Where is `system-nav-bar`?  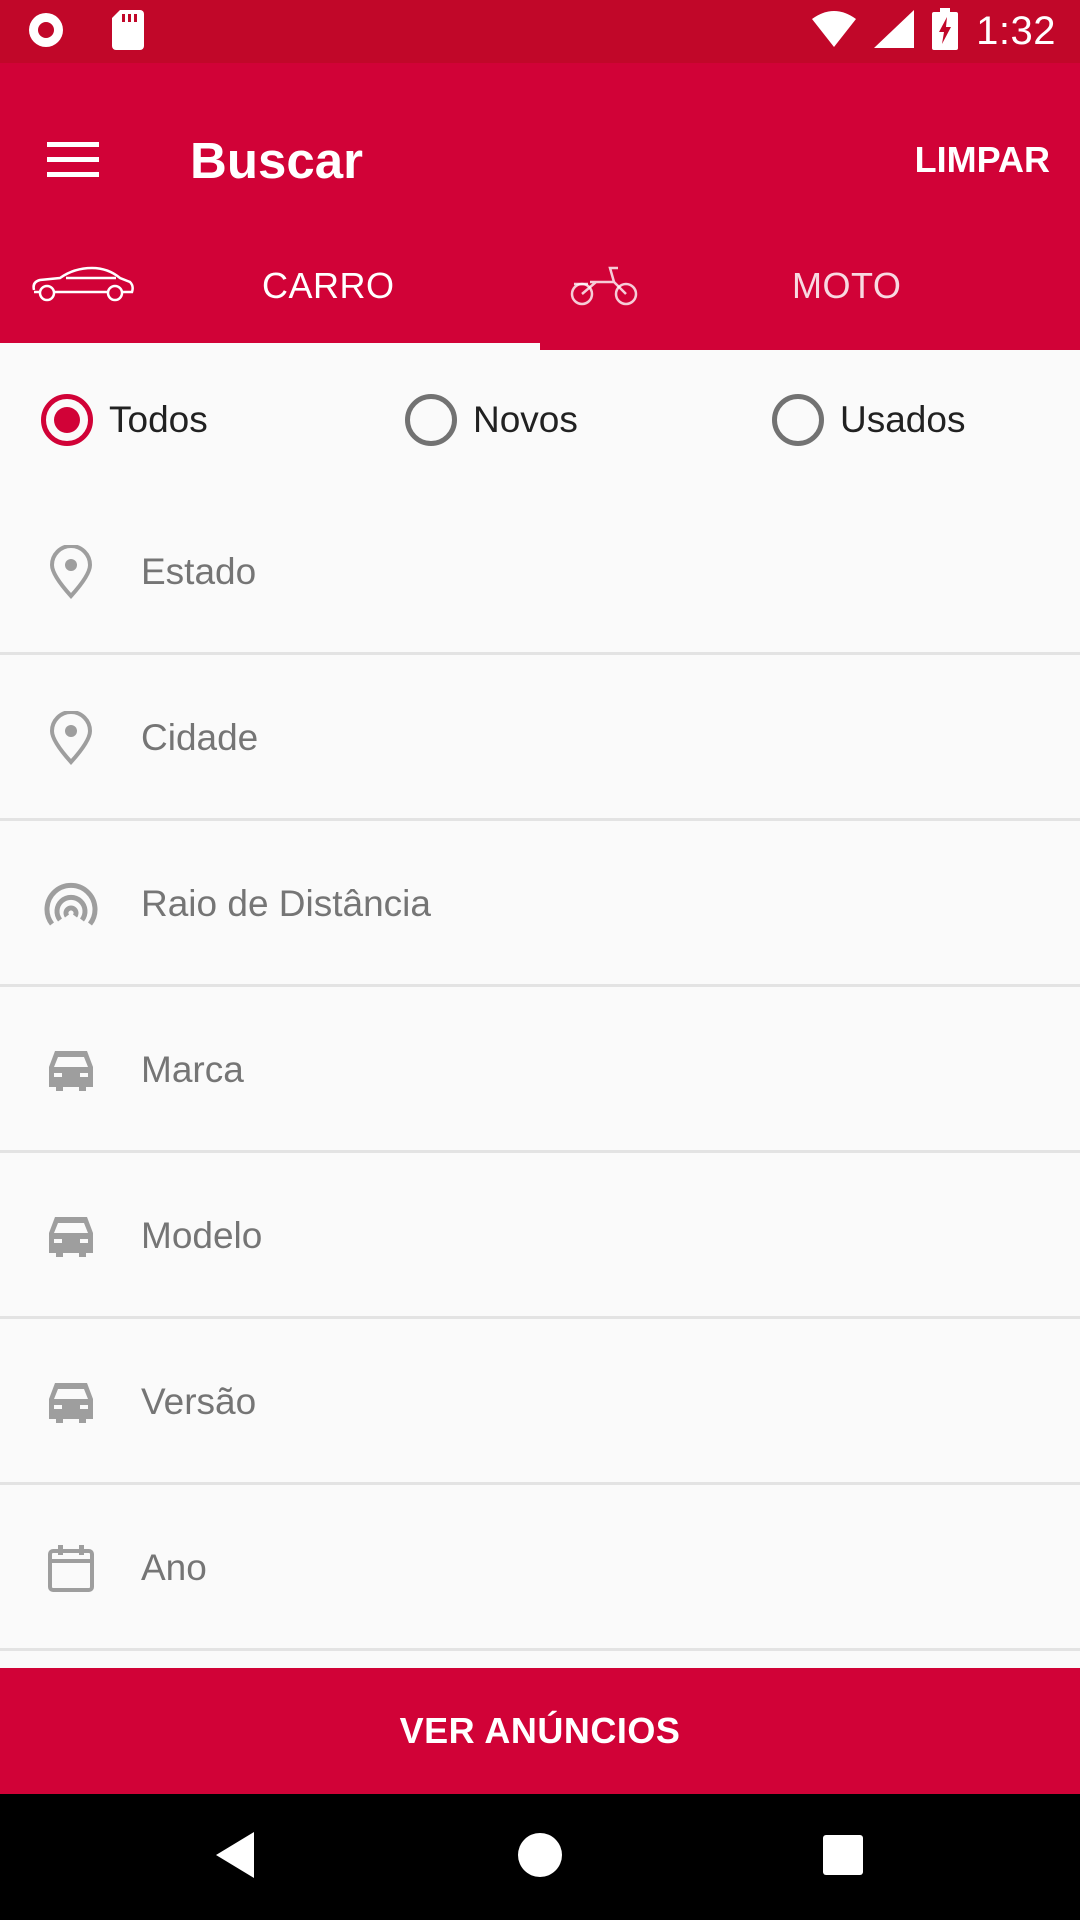
system-nav-bar is located at coordinates (540, 1857).